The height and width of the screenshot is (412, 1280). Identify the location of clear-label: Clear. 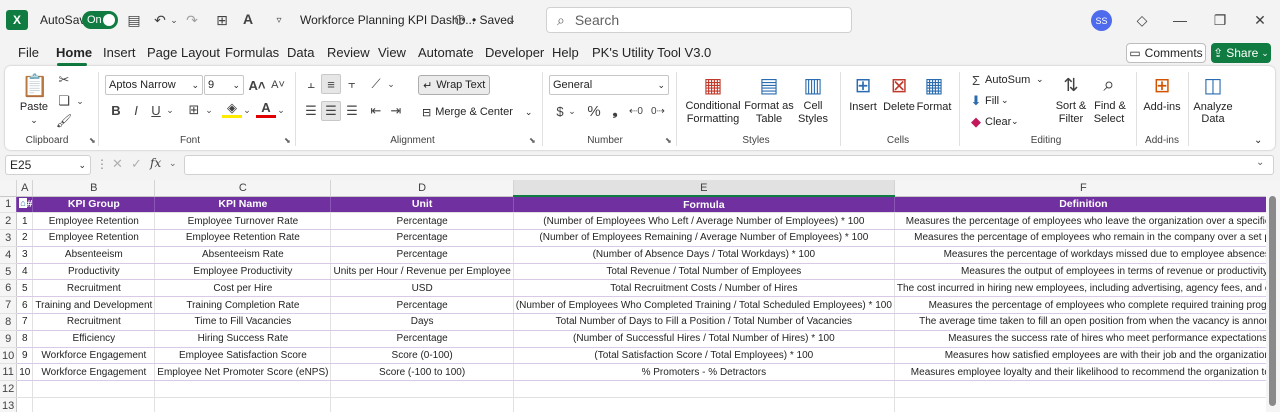
(998, 122).